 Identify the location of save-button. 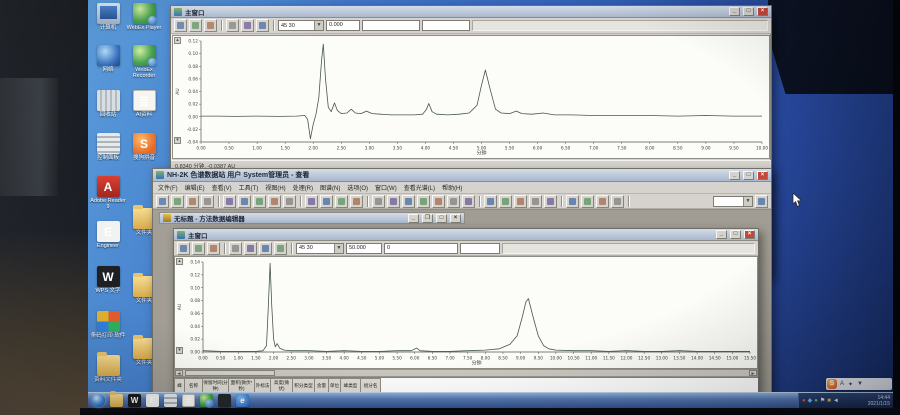
(192, 201).